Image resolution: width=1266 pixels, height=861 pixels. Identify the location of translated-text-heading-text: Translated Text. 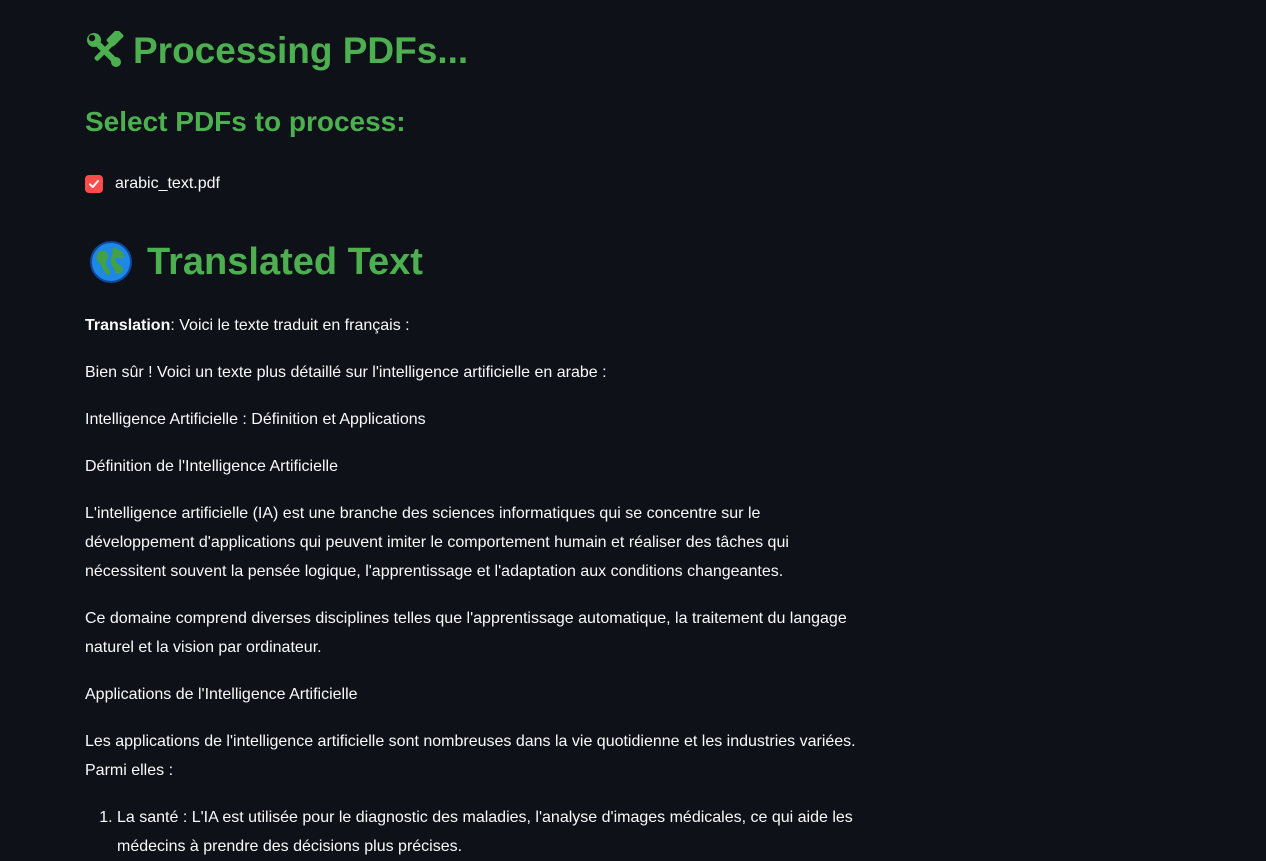
(285, 261).